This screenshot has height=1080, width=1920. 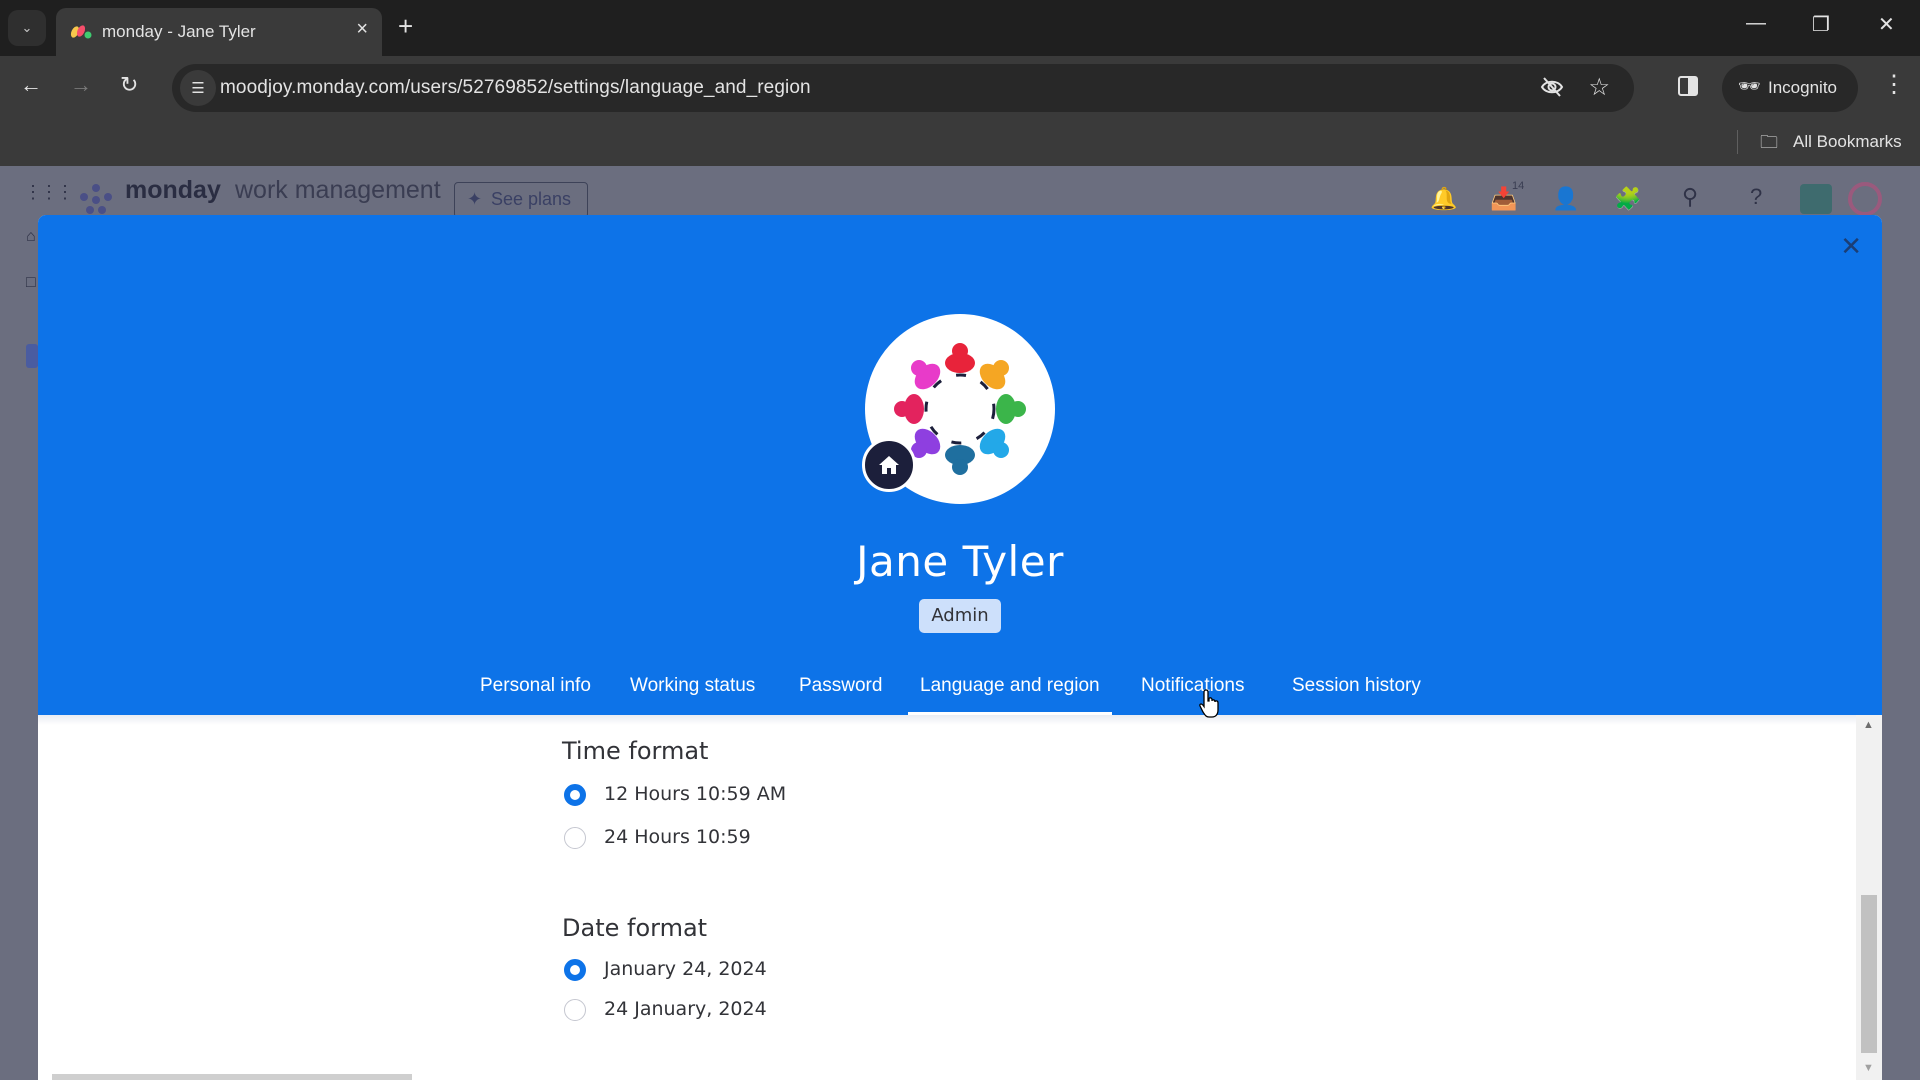 What do you see at coordinates (947, 720) in the screenshot?
I see `header-shadow` at bounding box center [947, 720].